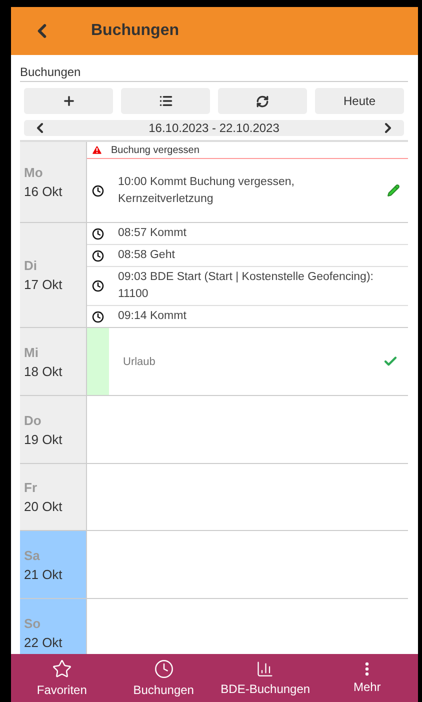  I want to click on list-button, so click(165, 101).